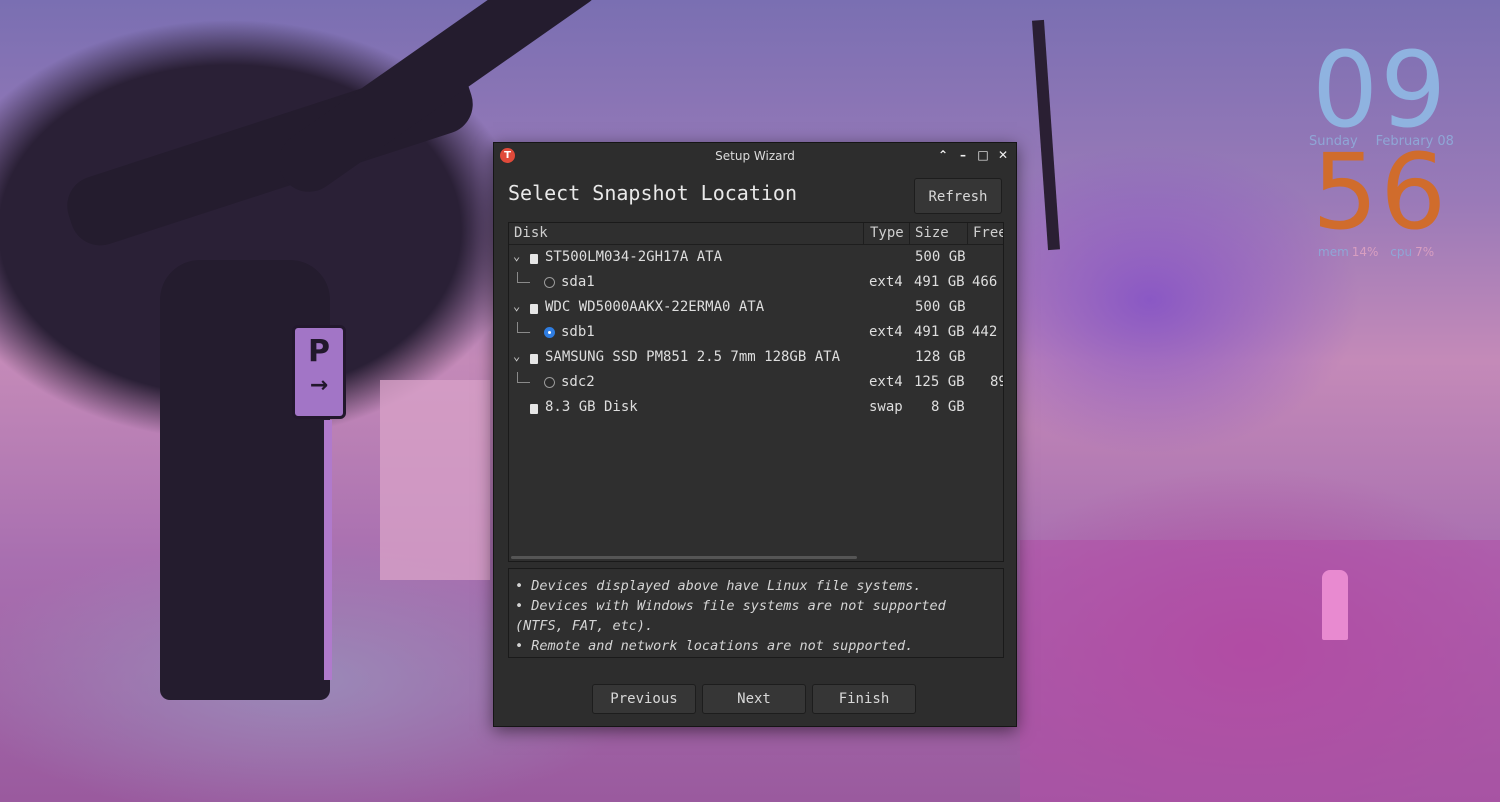 This screenshot has width=1500, height=802. What do you see at coordinates (996, 382) in the screenshot?
I see `partition-free: 89` at bounding box center [996, 382].